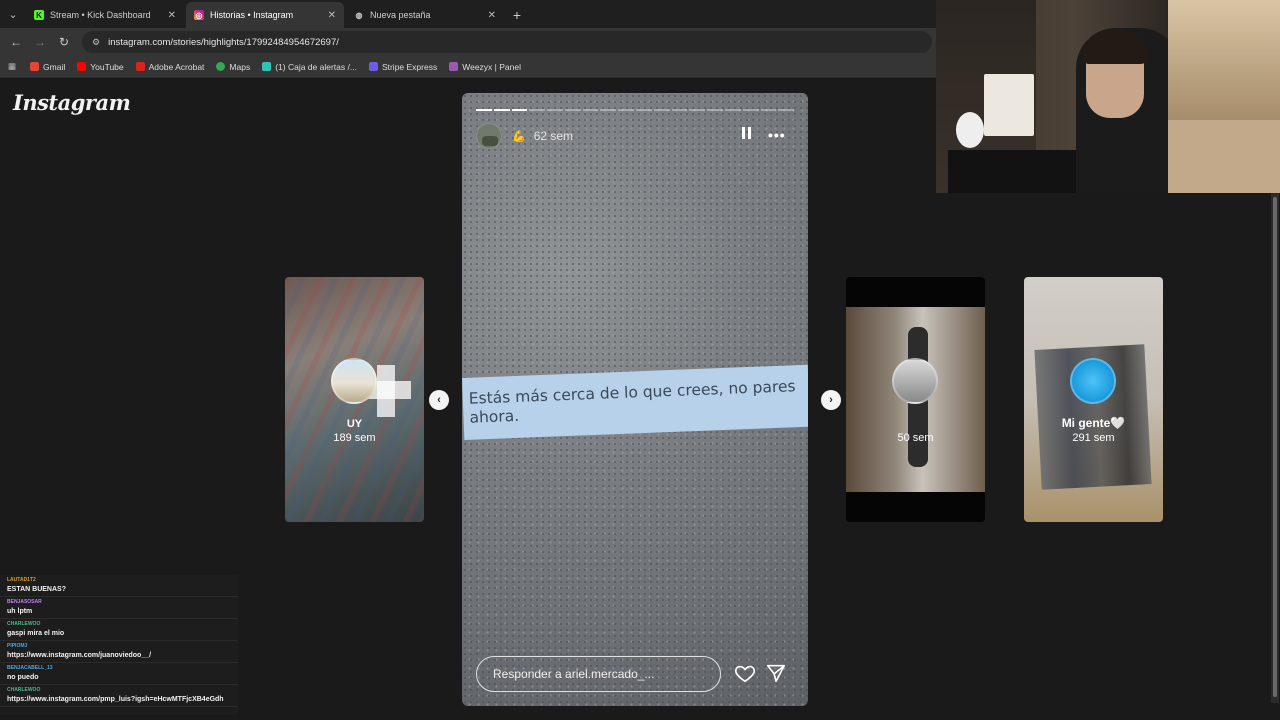  I want to click on pause-icon, so click(746, 133).